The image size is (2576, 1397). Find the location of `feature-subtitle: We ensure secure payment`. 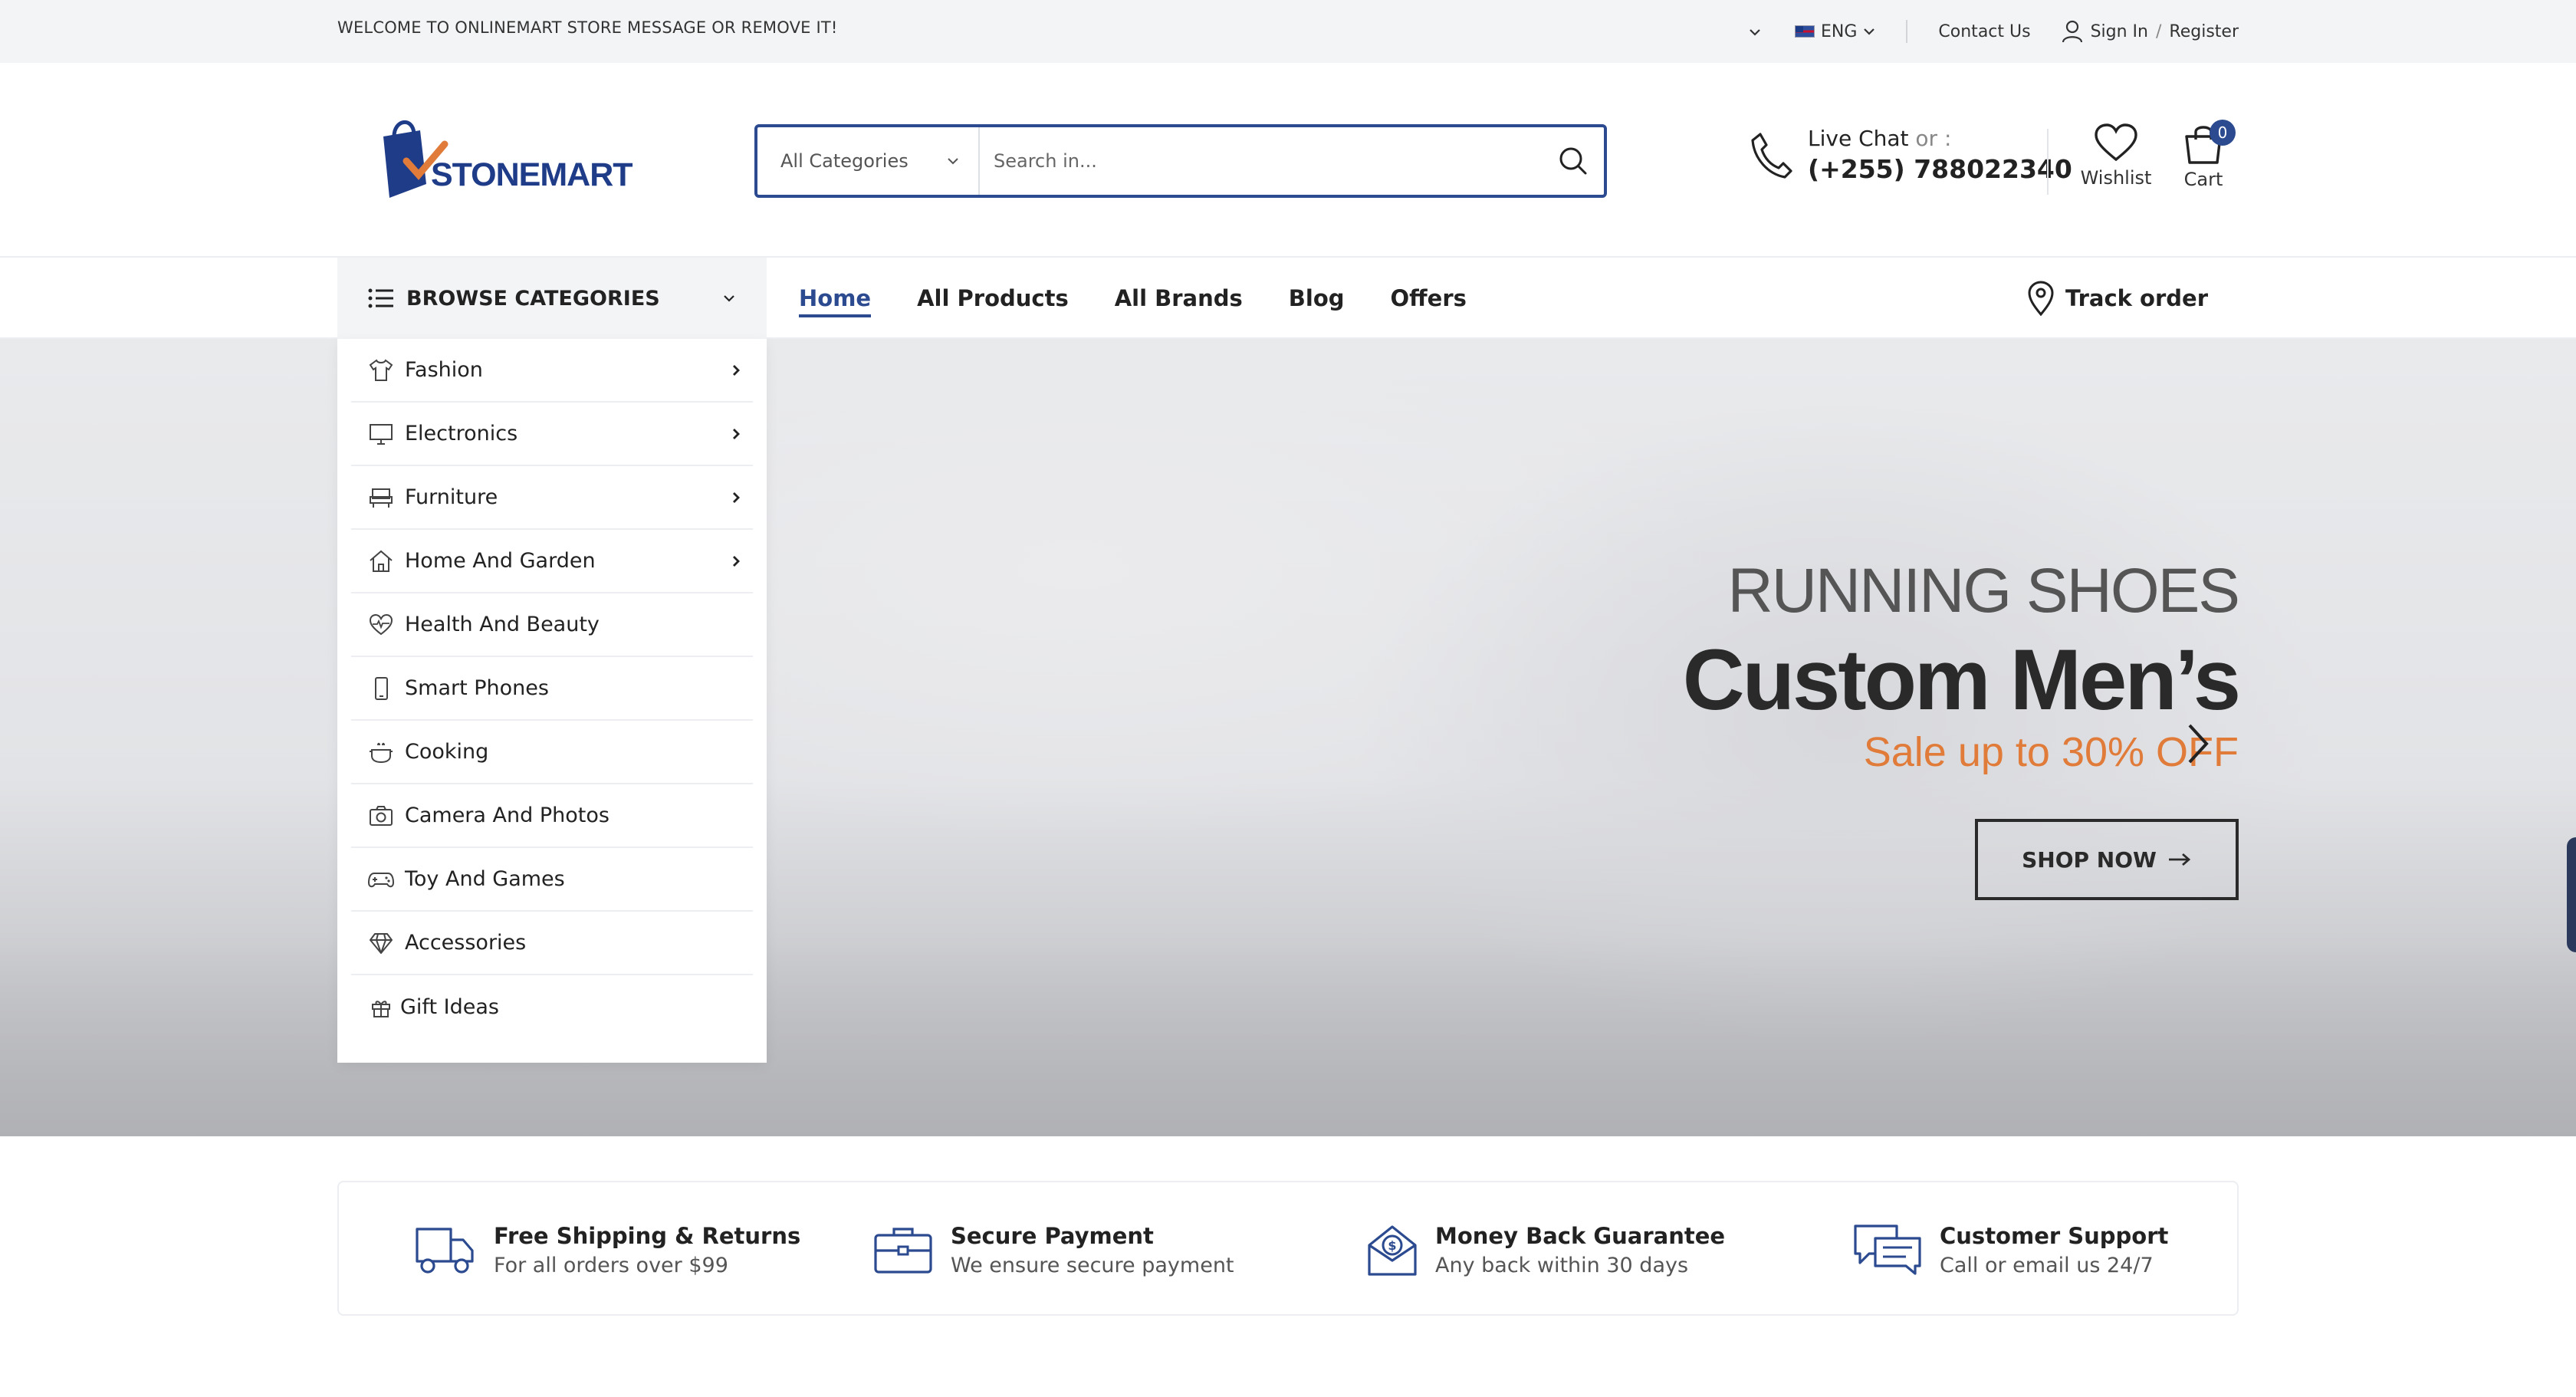

feature-subtitle: We ensure secure payment is located at coordinates (1092, 1265).